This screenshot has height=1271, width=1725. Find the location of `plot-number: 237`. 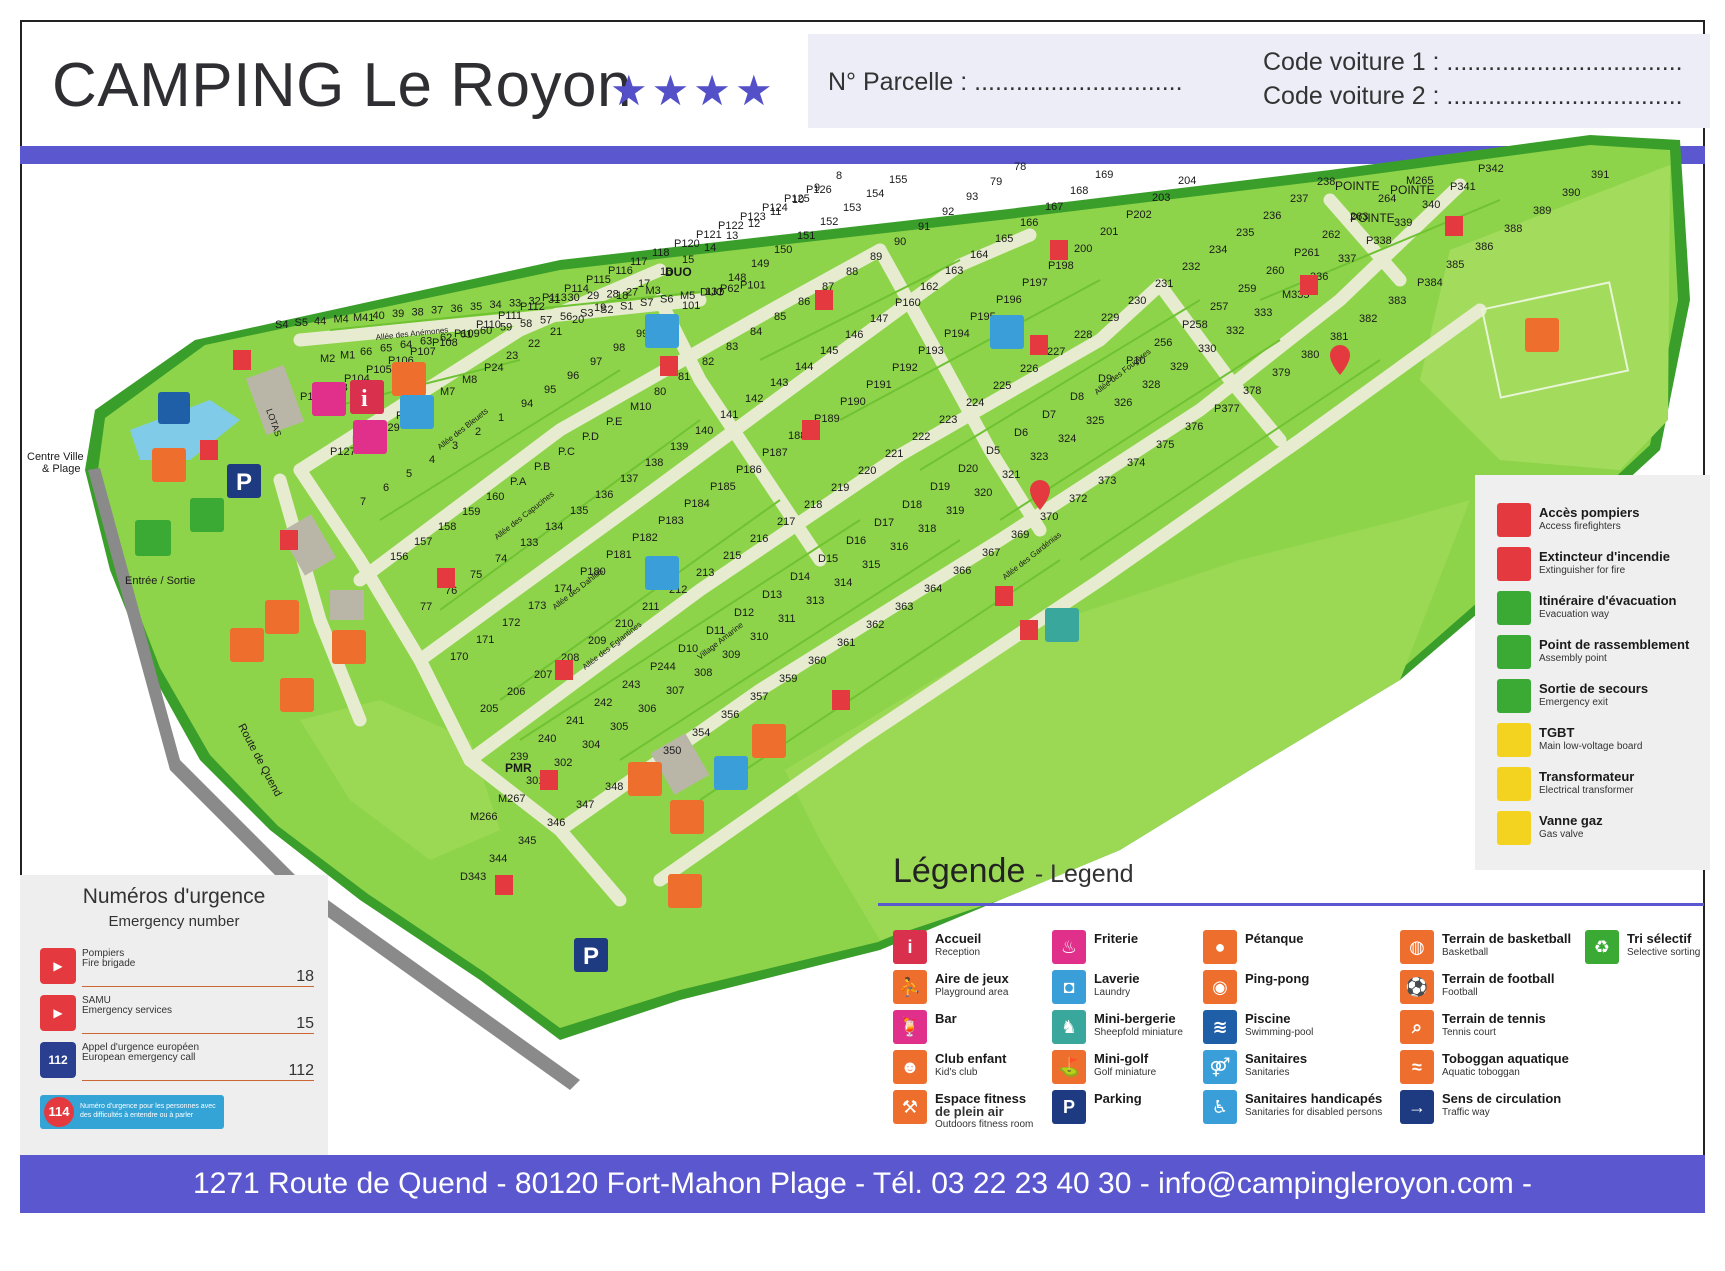

plot-number: 237 is located at coordinates (1299, 199).